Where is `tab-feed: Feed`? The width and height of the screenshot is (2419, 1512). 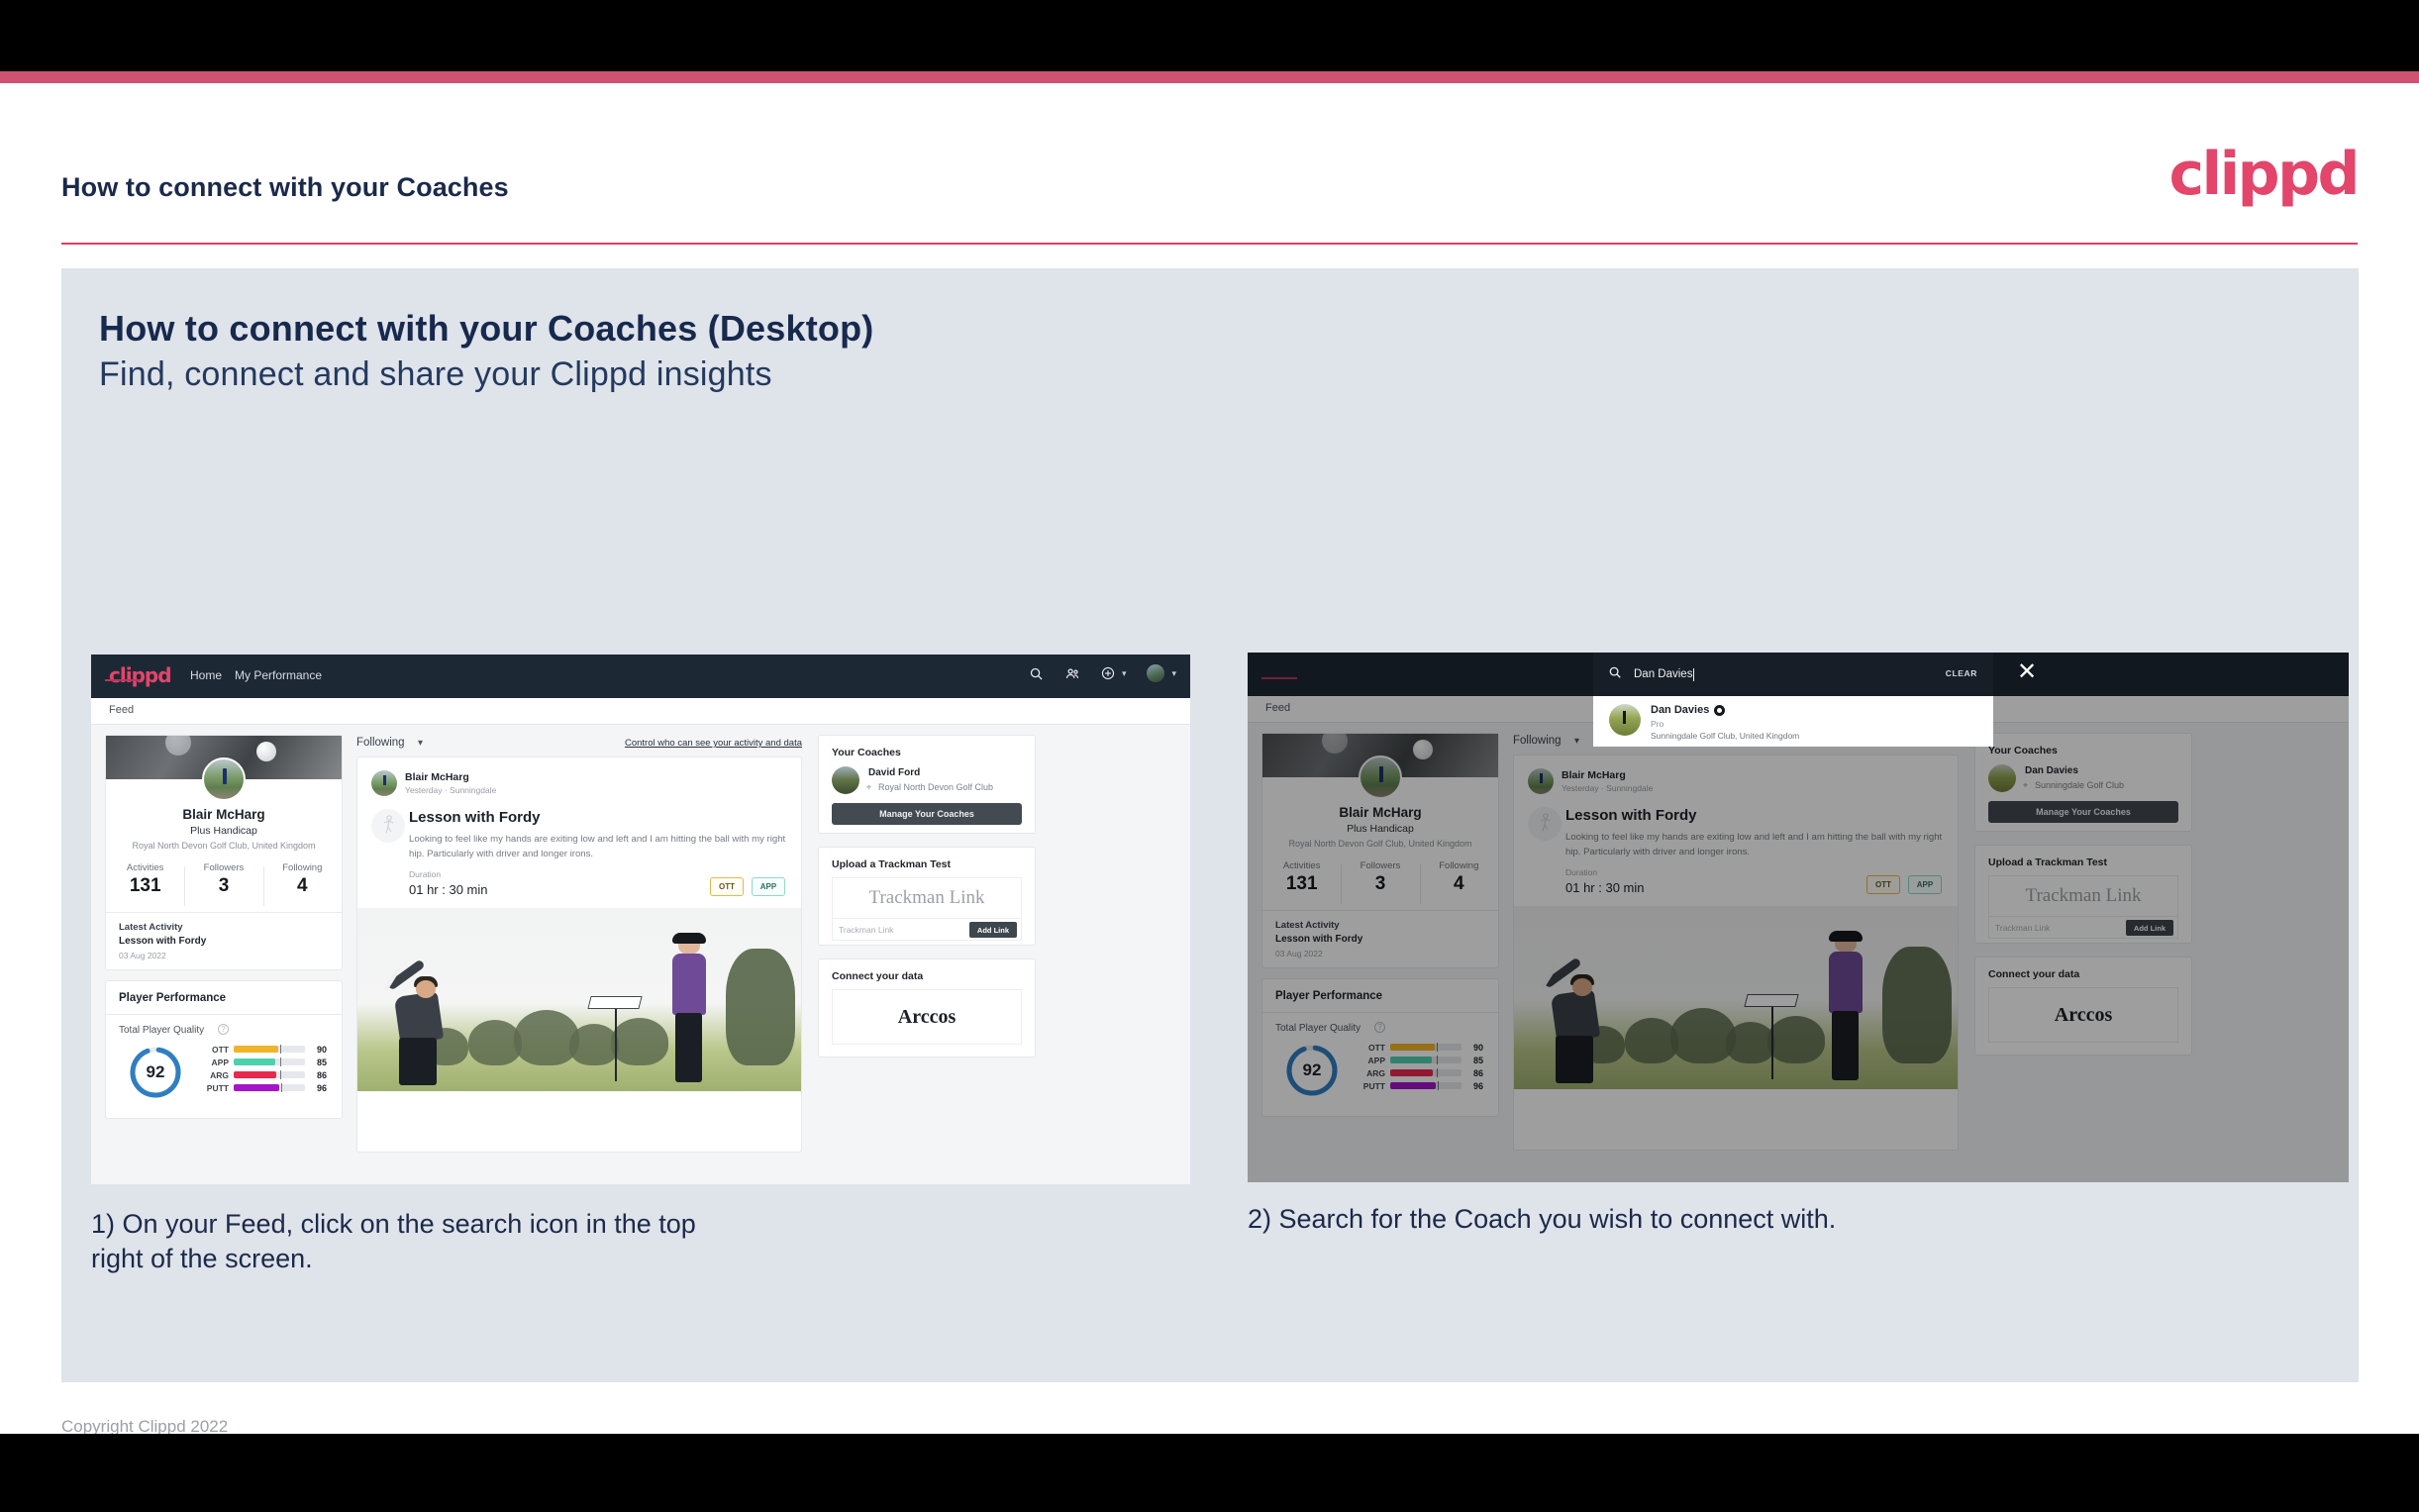
tab-feed: Feed is located at coordinates (121, 710).